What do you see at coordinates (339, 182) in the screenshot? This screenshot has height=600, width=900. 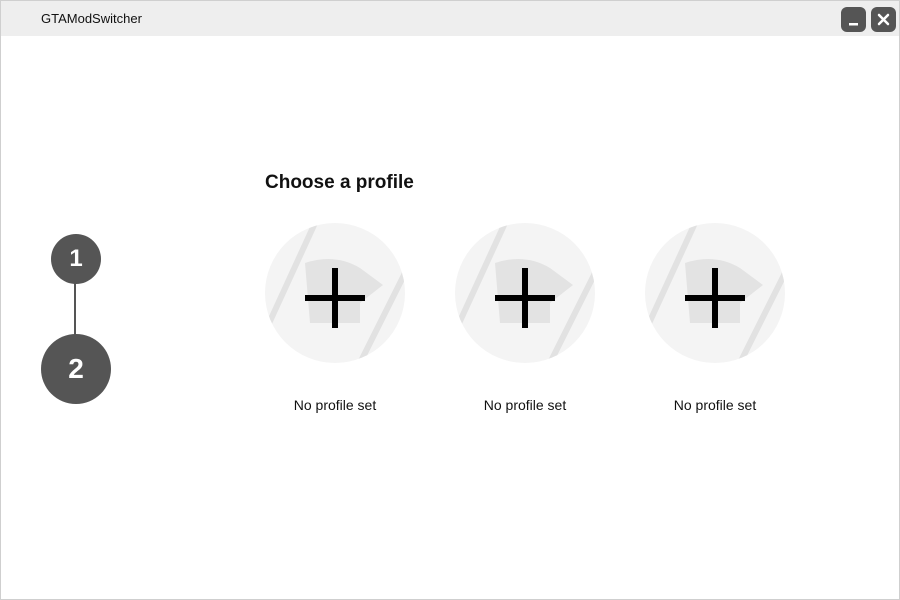 I see `page-title: Choose a profile` at bounding box center [339, 182].